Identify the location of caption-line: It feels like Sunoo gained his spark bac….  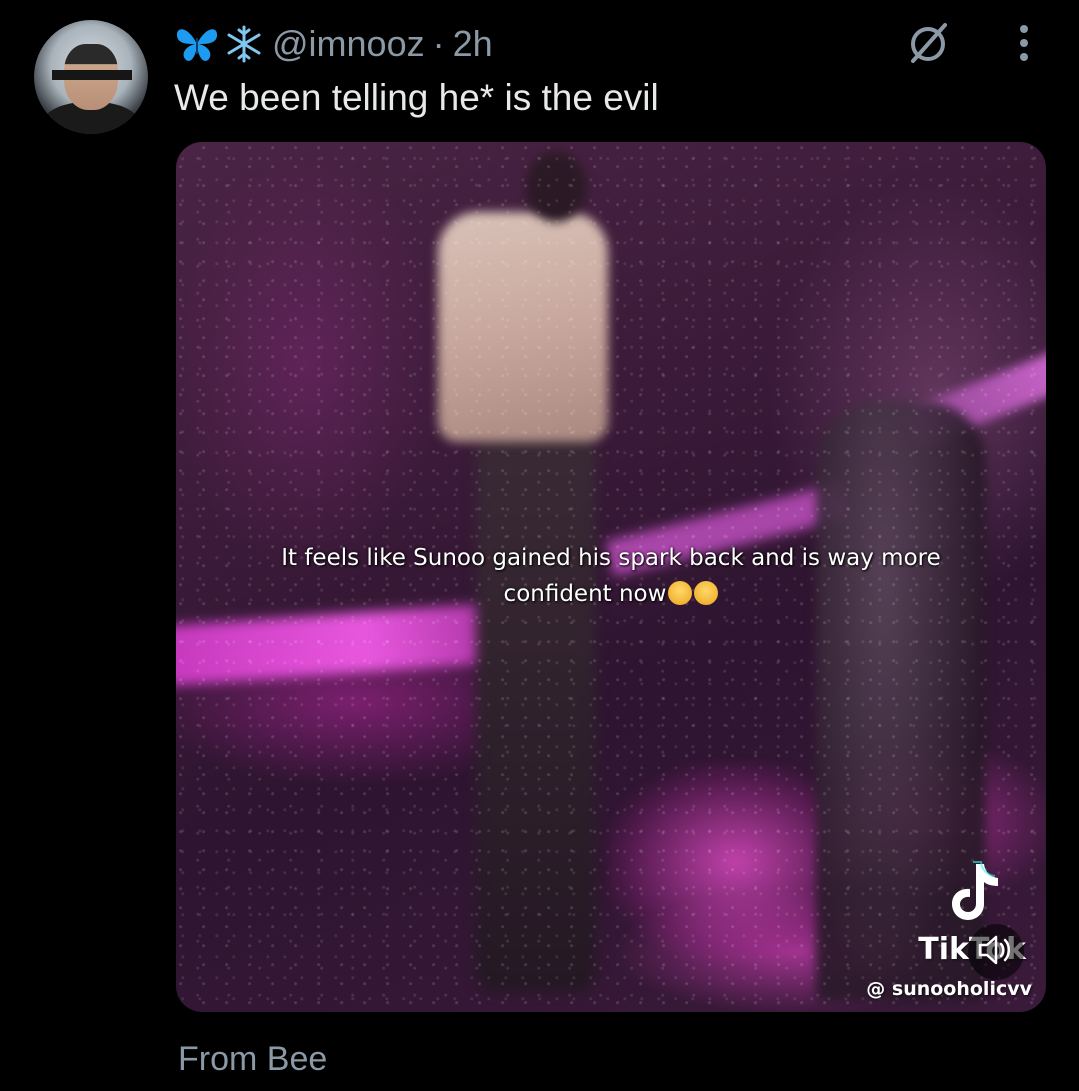
(611, 558).